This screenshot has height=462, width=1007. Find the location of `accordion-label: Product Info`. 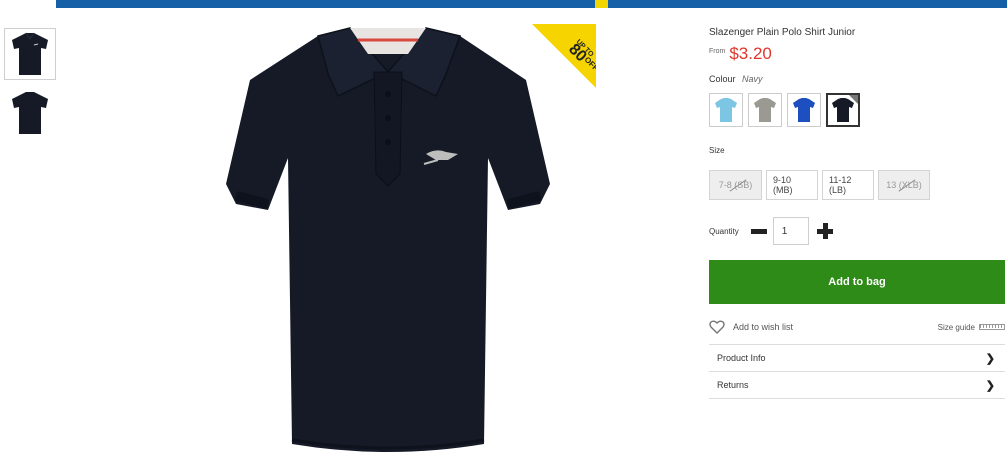

accordion-label: Product Info is located at coordinates (741, 358).